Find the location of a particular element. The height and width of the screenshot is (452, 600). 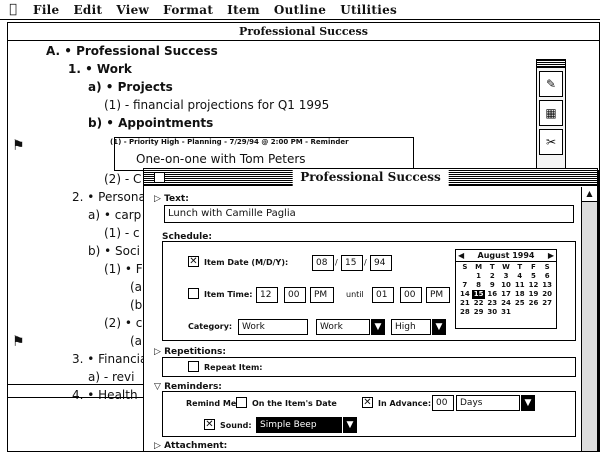

sound-dropdown-arrow-icon: ▼ is located at coordinates (350, 425).